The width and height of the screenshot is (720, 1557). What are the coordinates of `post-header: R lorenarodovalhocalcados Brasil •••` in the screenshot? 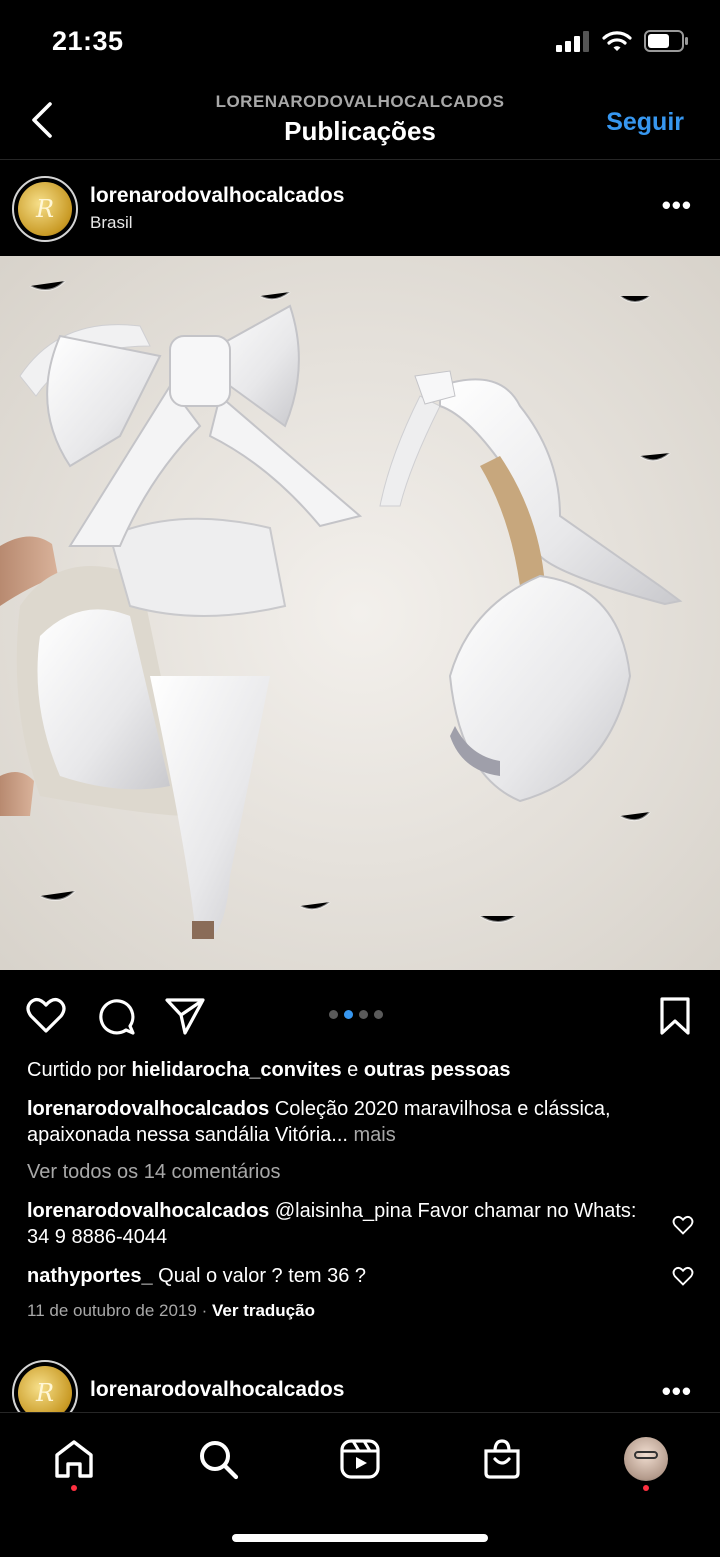 It's located at (360, 209).